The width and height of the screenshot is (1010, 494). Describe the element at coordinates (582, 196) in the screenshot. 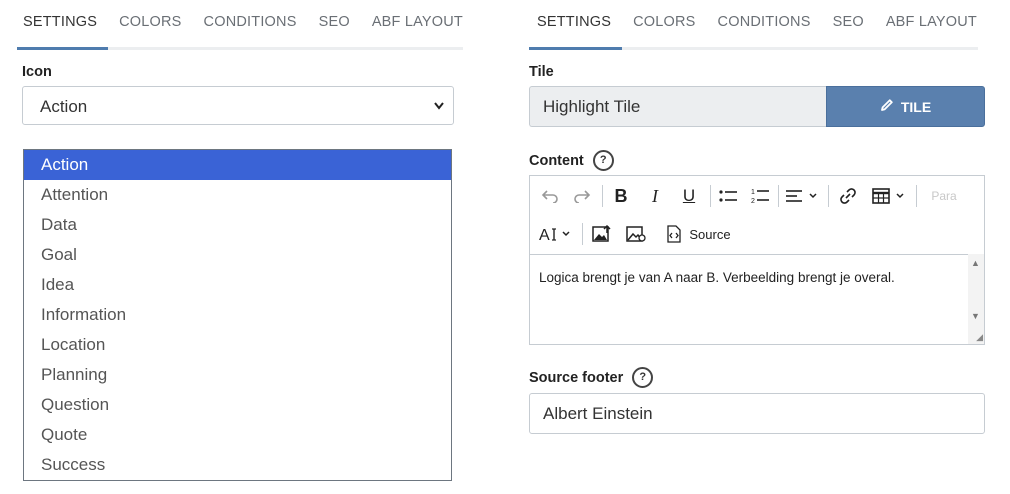

I see `redo-icon` at that location.